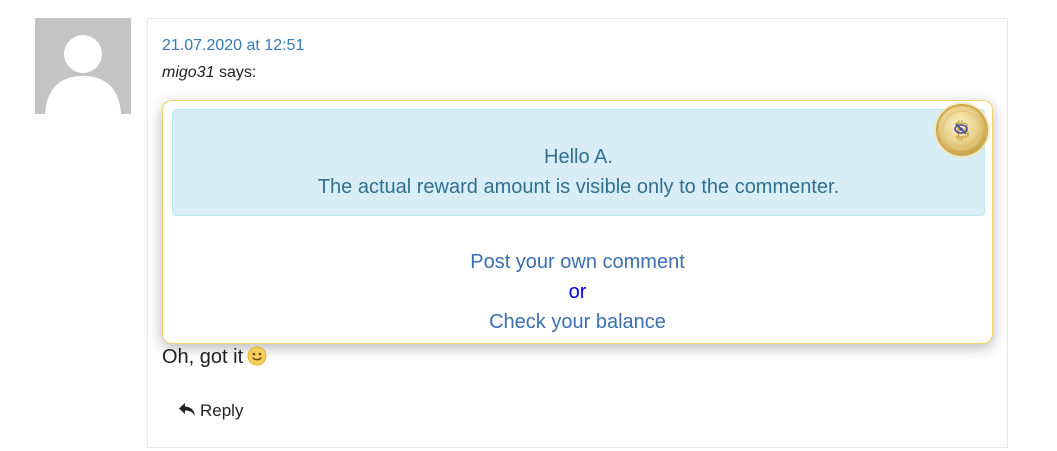 The width and height of the screenshot is (1057, 451). What do you see at coordinates (187, 409) in the screenshot?
I see `reply-arrow-icon` at bounding box center [187, 409].